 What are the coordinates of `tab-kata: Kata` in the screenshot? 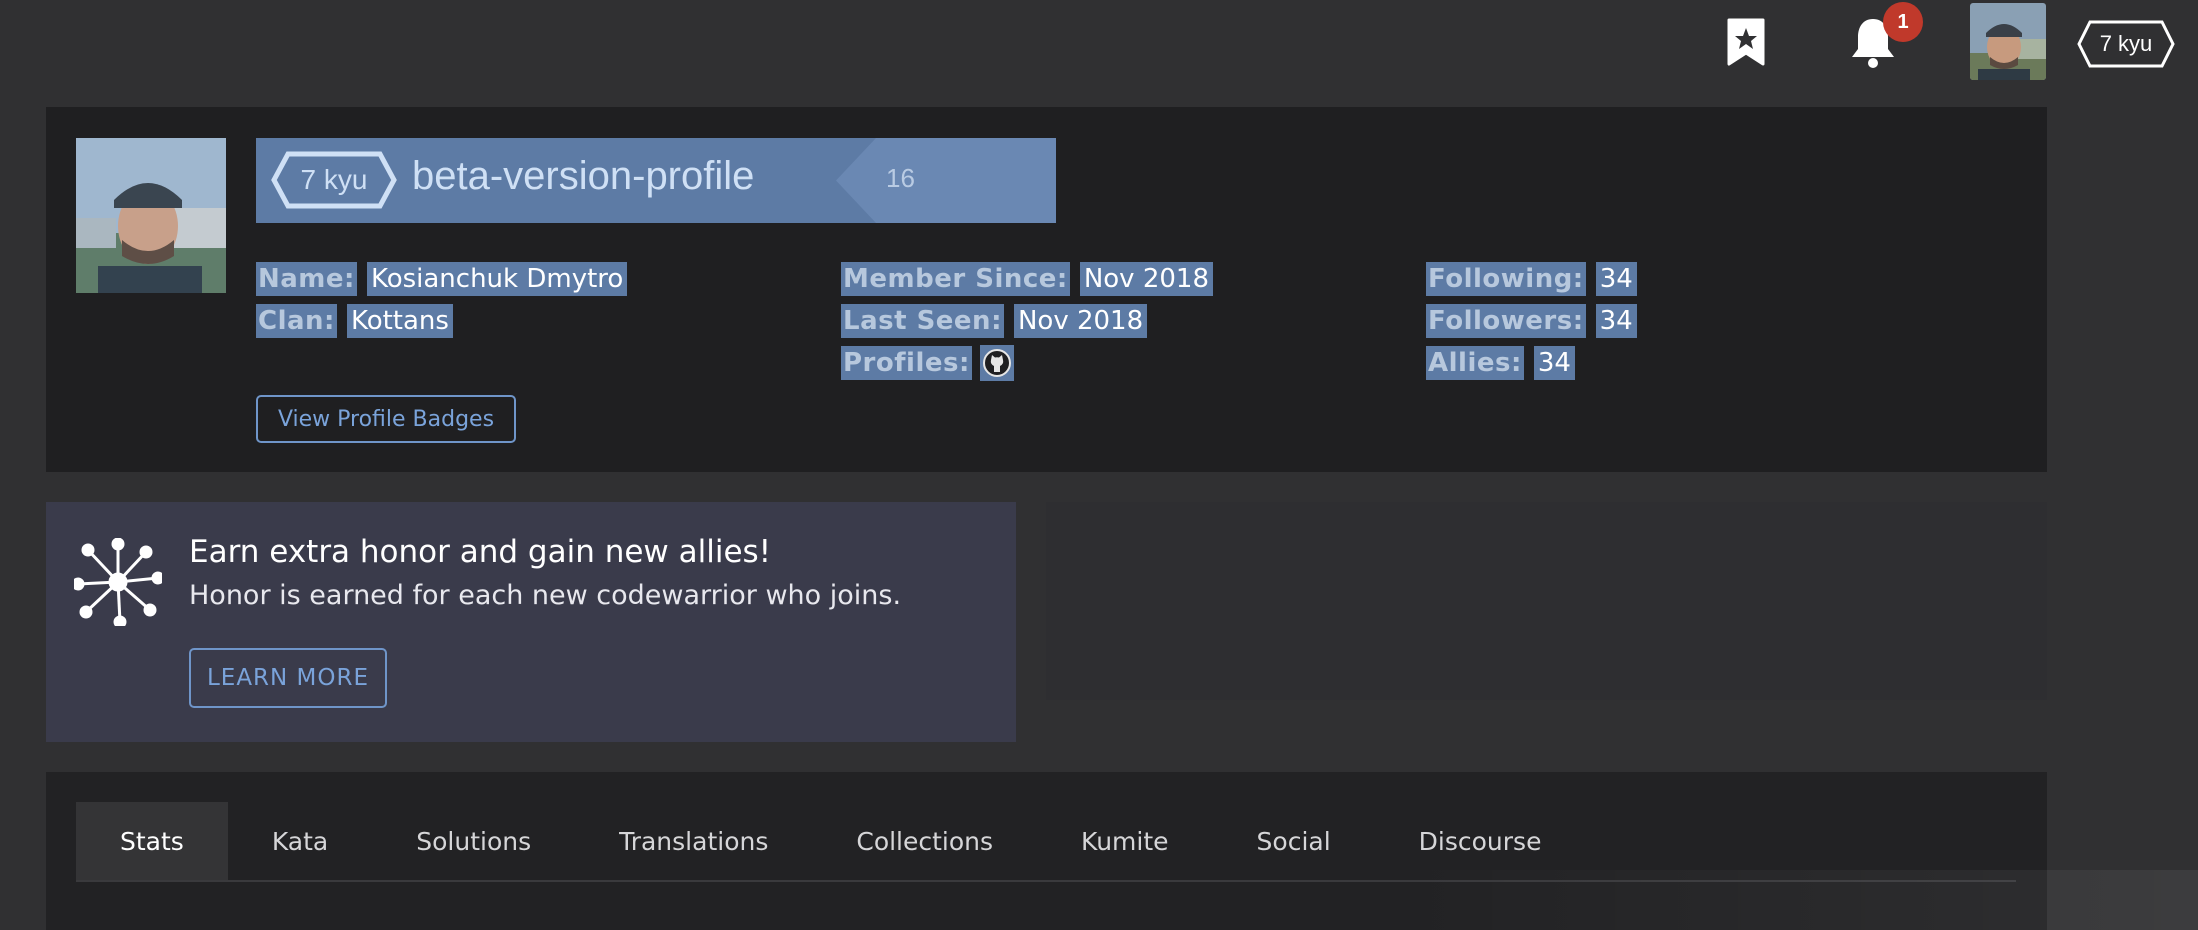 It's located at (300, 841).